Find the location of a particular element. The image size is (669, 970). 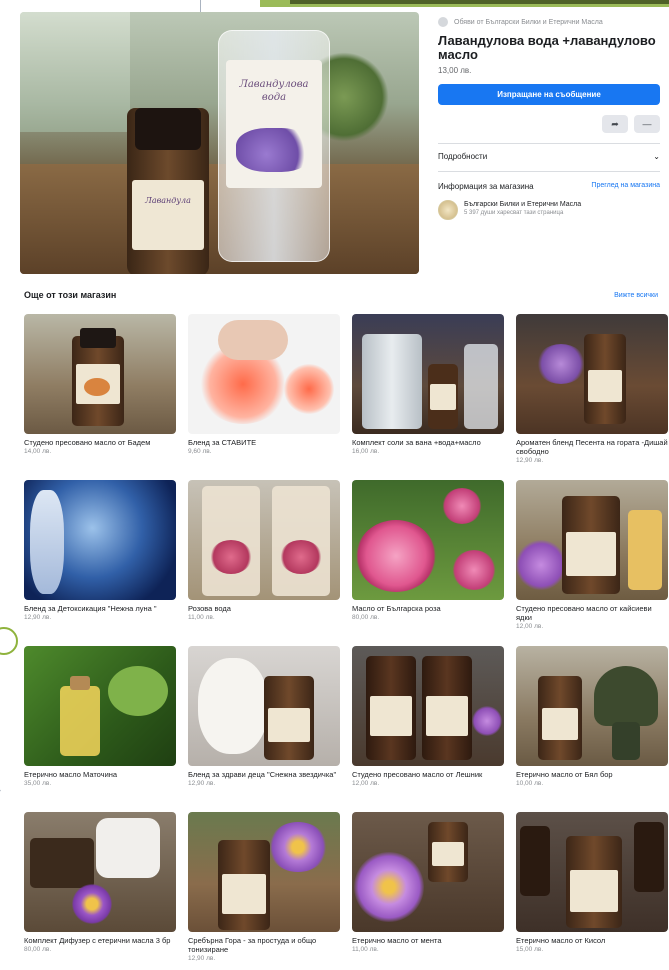

product-card: Етерично масло Маточина 35,00 лв. is located at coordinates (100, 729).